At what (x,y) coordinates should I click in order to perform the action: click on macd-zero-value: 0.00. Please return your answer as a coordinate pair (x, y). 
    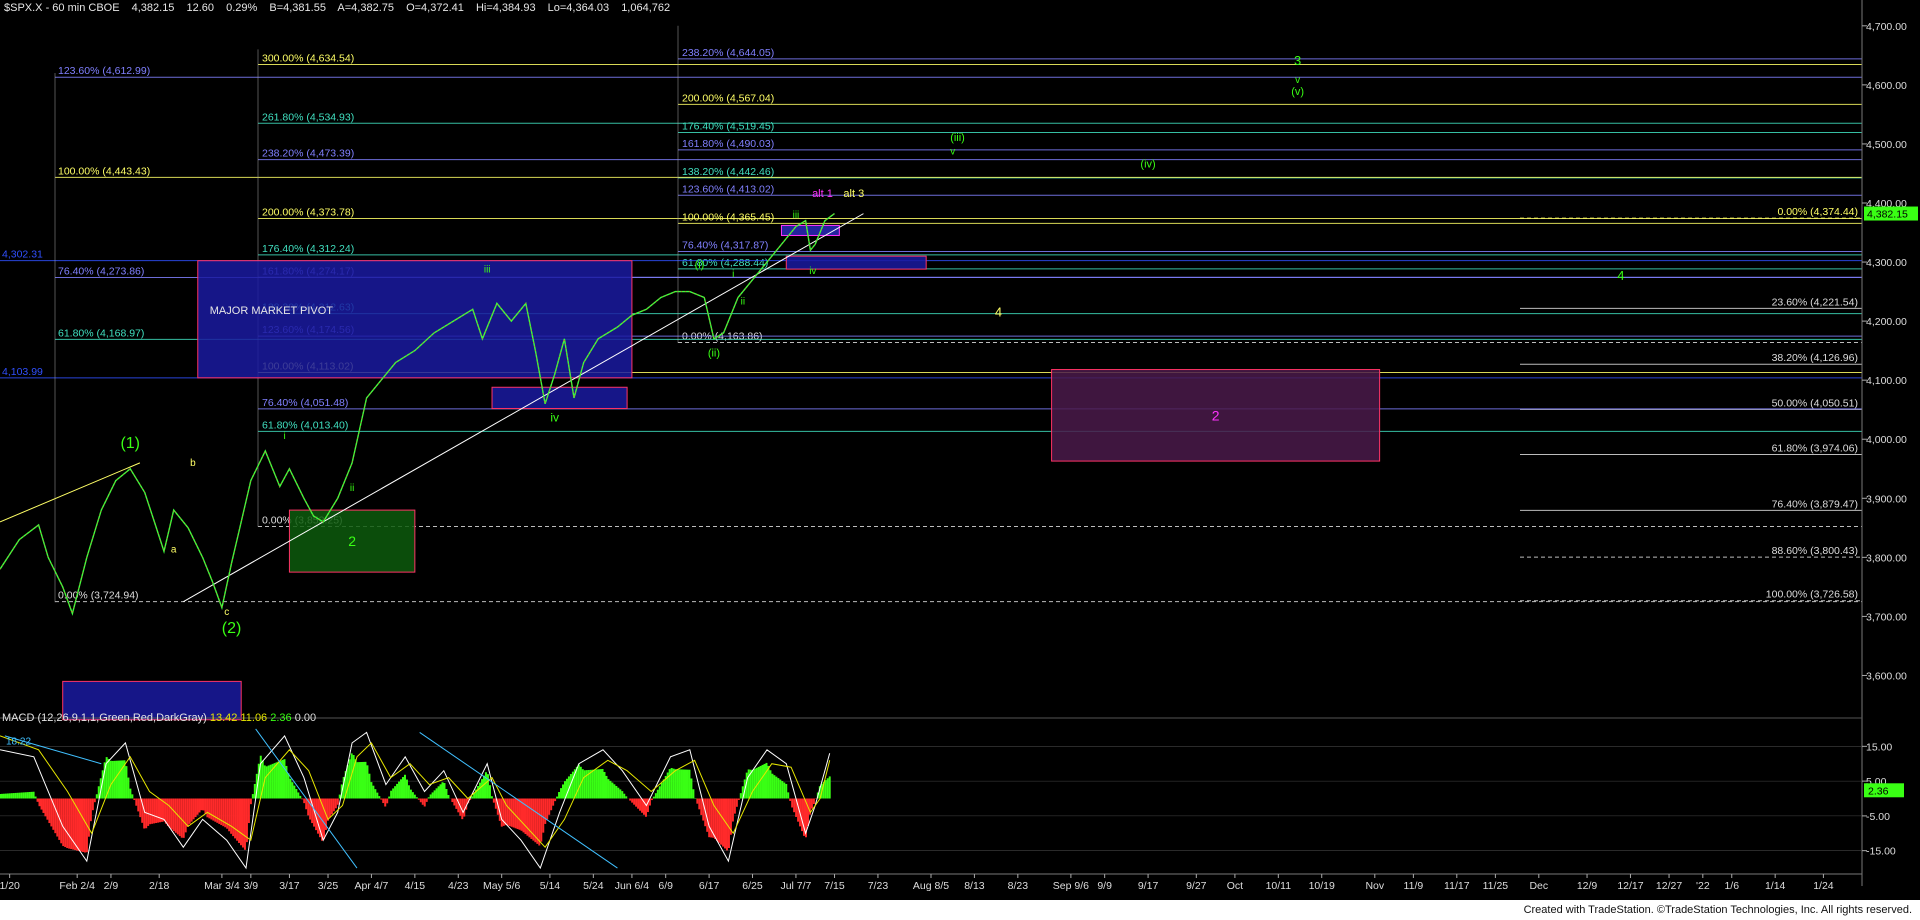
    Looking at the image, I should click on (305, 718).